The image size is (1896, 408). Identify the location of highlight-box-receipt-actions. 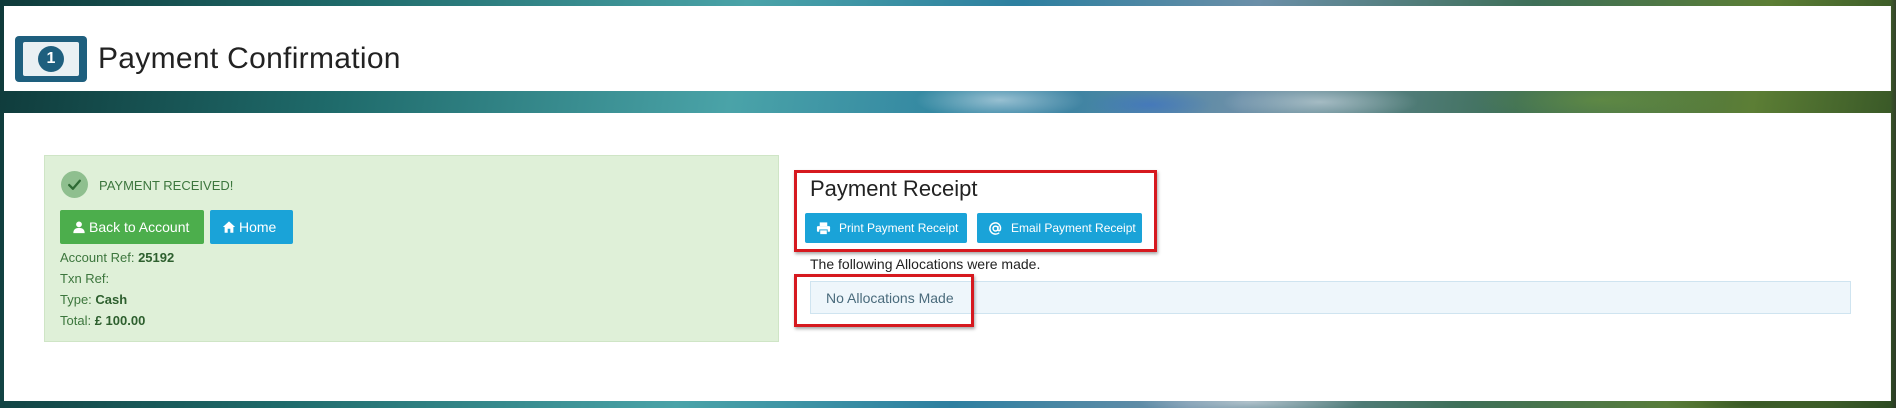
(975, 211).